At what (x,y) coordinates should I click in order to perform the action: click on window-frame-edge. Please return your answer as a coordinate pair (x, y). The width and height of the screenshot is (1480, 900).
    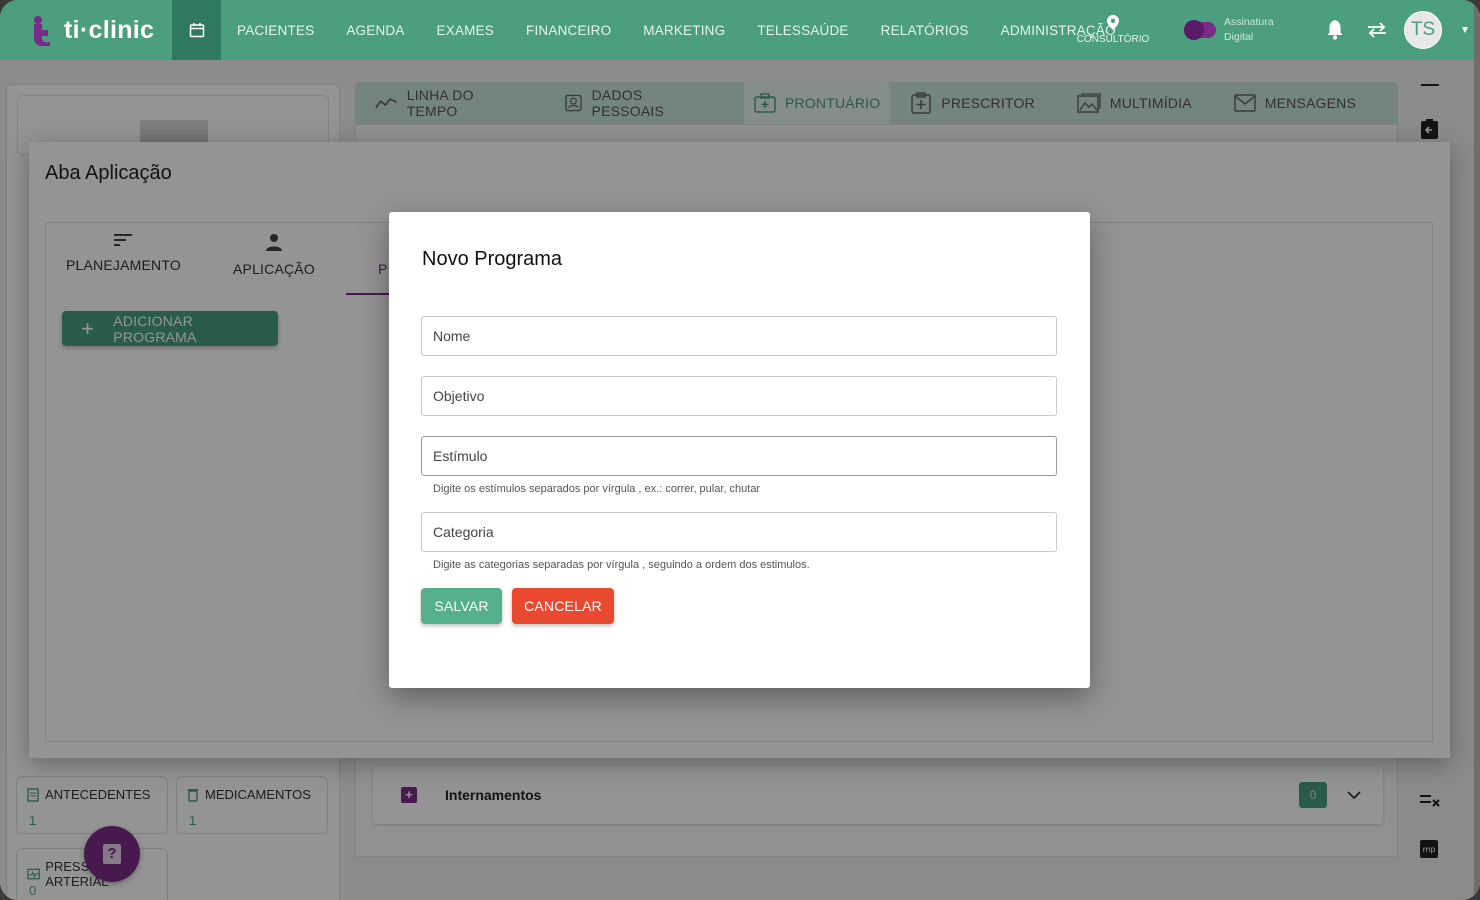
    Looking at the image, I should click on (1477, 450).